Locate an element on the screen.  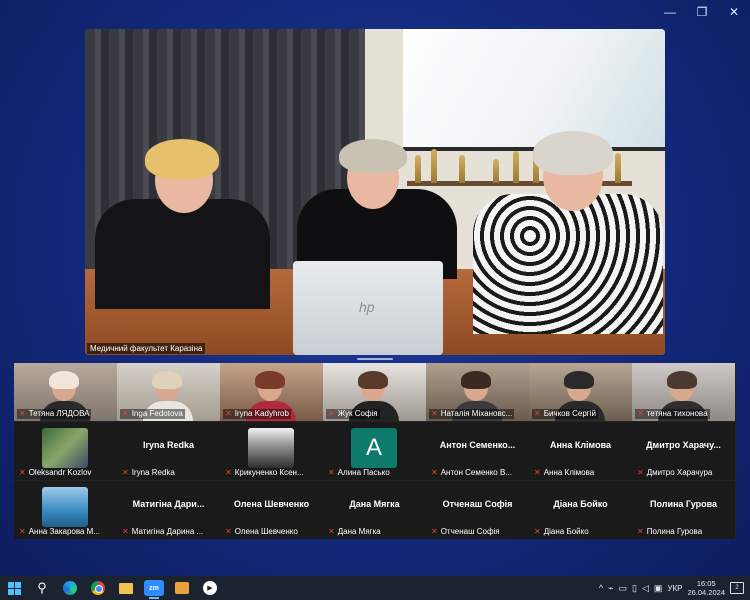
start-button is located at coordinates (14, 588).